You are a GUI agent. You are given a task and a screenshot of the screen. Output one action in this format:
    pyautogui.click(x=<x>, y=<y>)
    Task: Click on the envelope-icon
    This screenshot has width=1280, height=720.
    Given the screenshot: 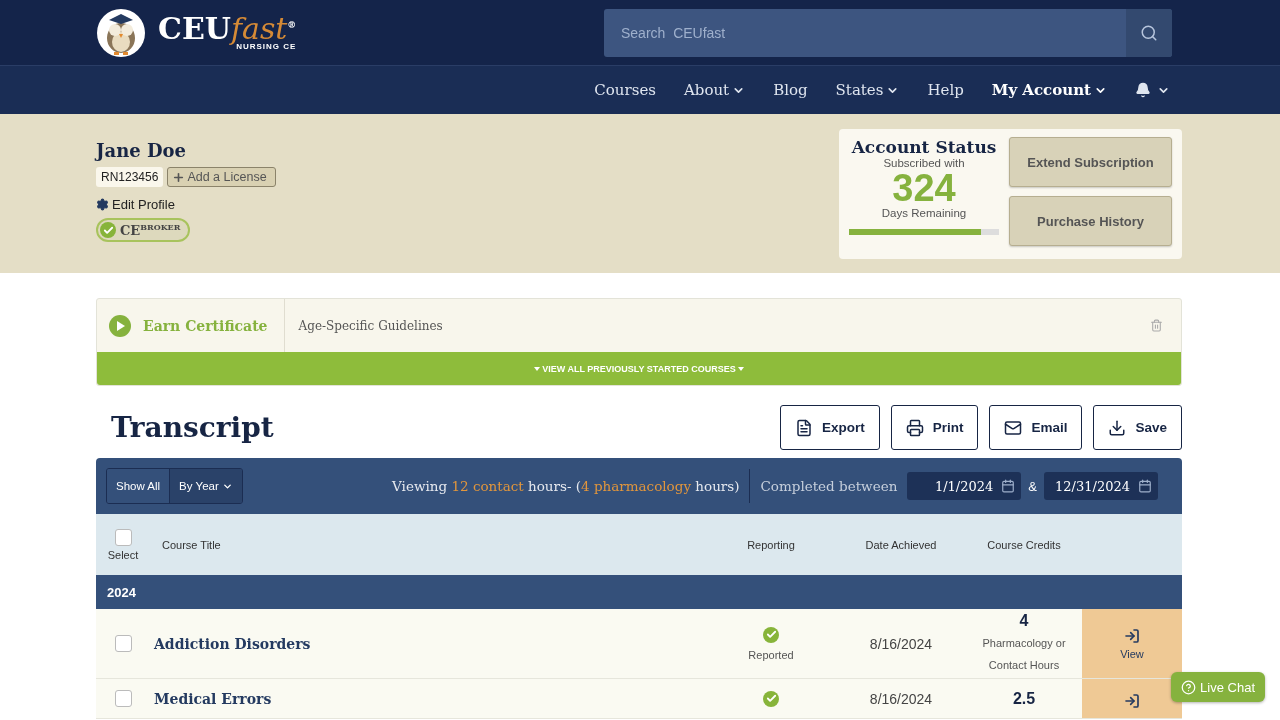 What is the action you would take?
    pyautogui.click(x=1013, y=427)
    